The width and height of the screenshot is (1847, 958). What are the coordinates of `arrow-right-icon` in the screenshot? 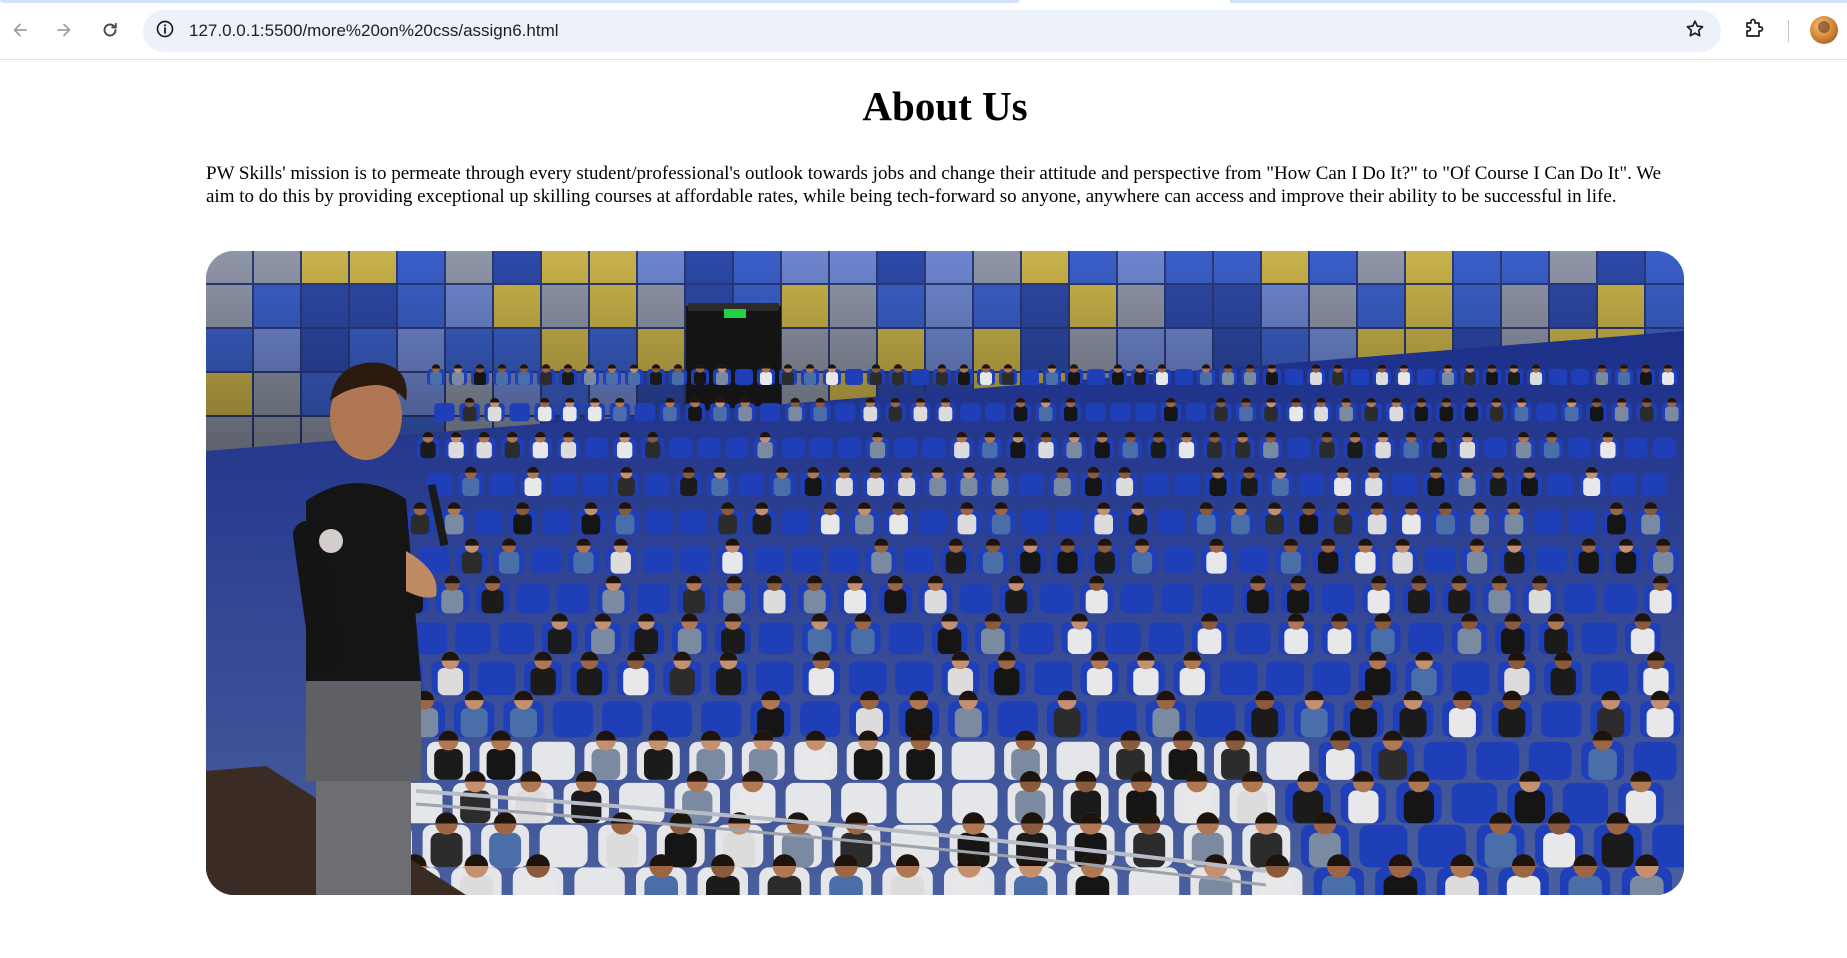 It's located at (64, 30).